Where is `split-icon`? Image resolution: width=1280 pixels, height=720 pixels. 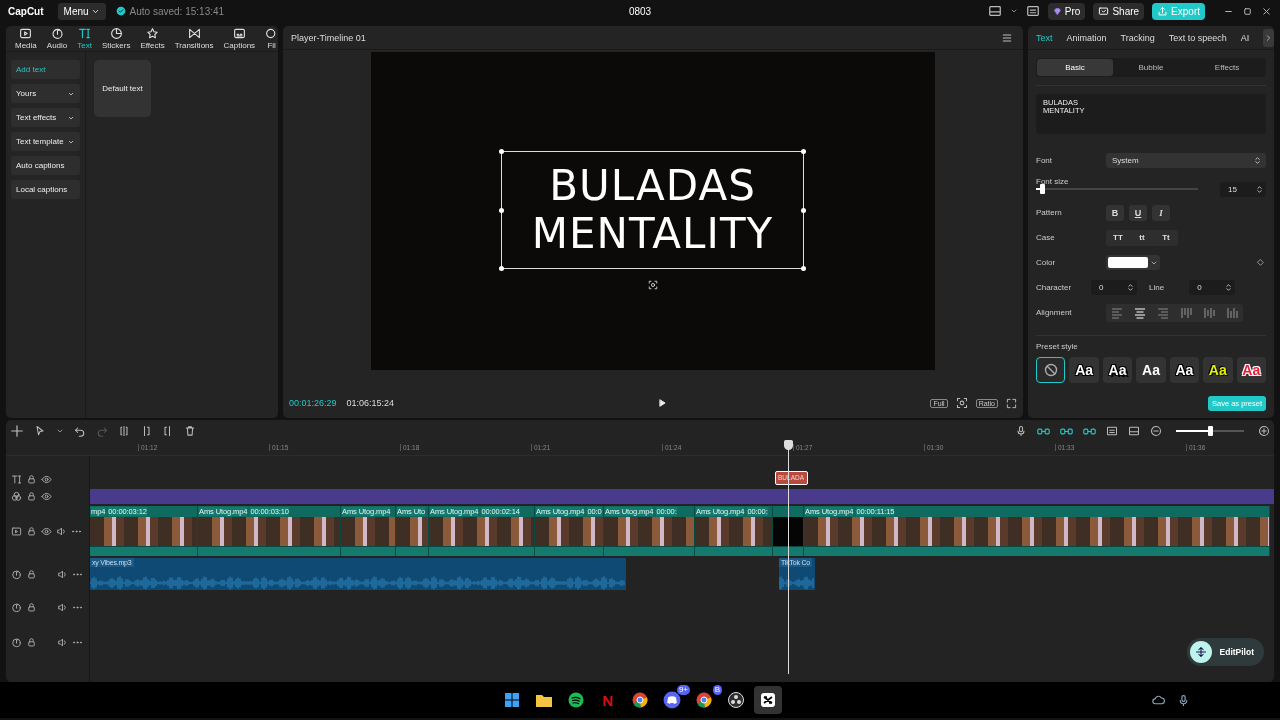 split-icon is located at coordinates (124, 431).